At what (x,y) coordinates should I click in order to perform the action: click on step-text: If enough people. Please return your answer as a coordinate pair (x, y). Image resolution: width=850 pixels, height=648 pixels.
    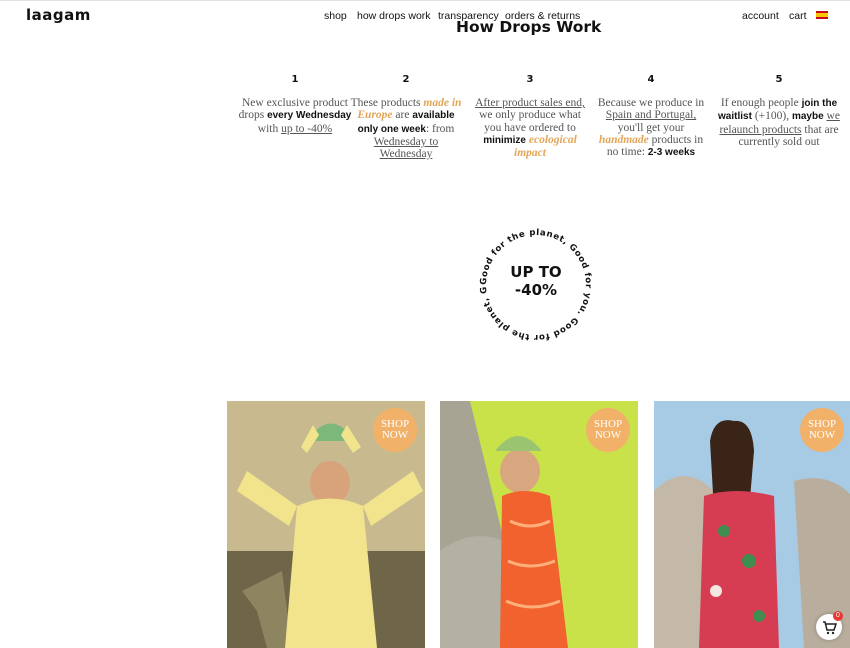
    Looking at the image, I should click on (759, 103).